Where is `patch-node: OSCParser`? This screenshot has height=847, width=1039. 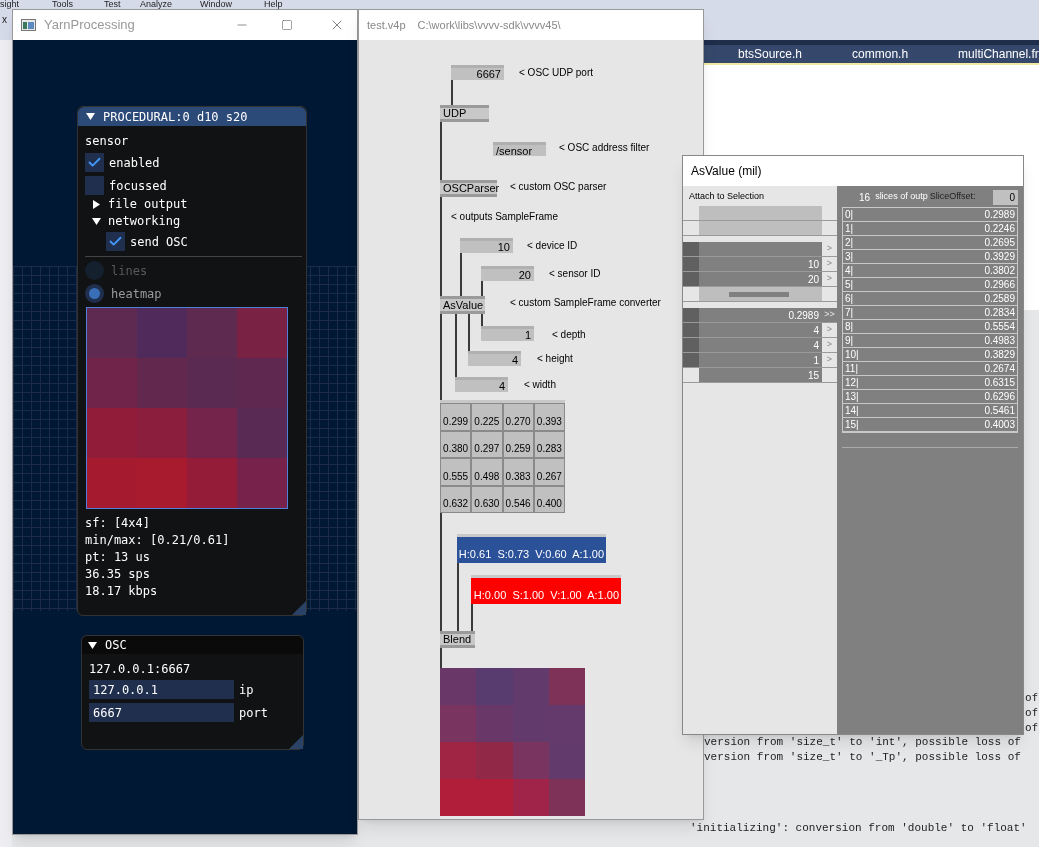 patch-node: OSCParser is located at coordinates (468, 188).